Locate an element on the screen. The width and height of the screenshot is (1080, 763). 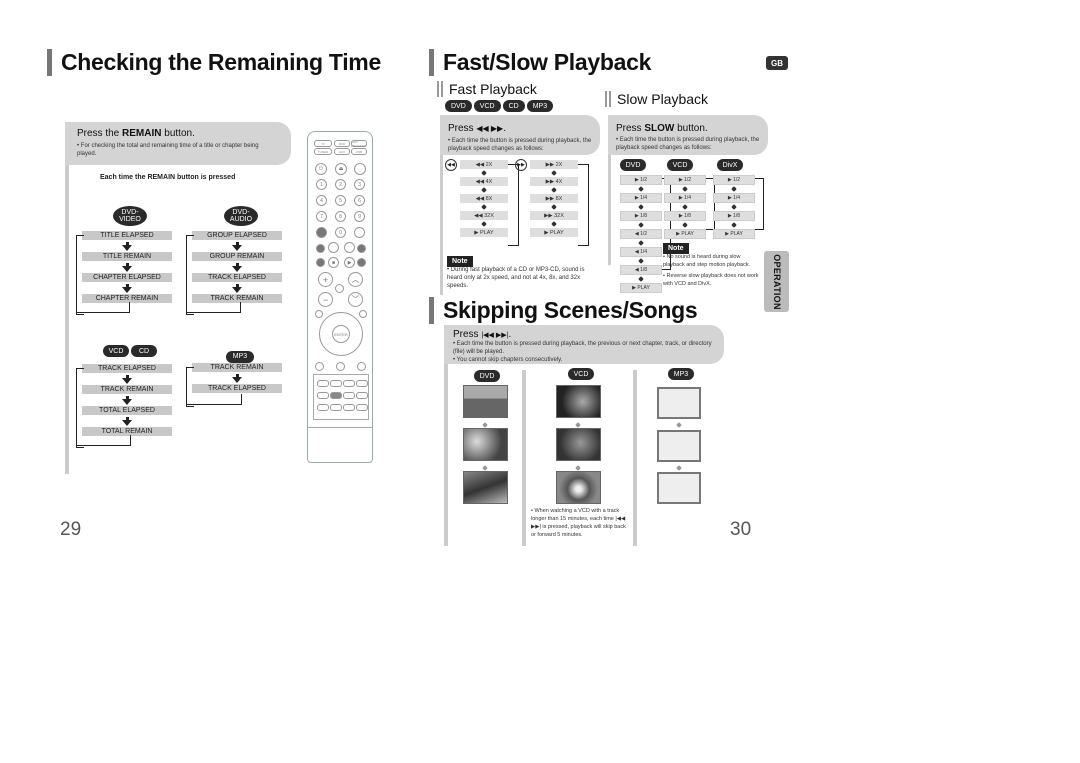
speed-item: ◀◀ 2X is located at coordinates (484, 164).